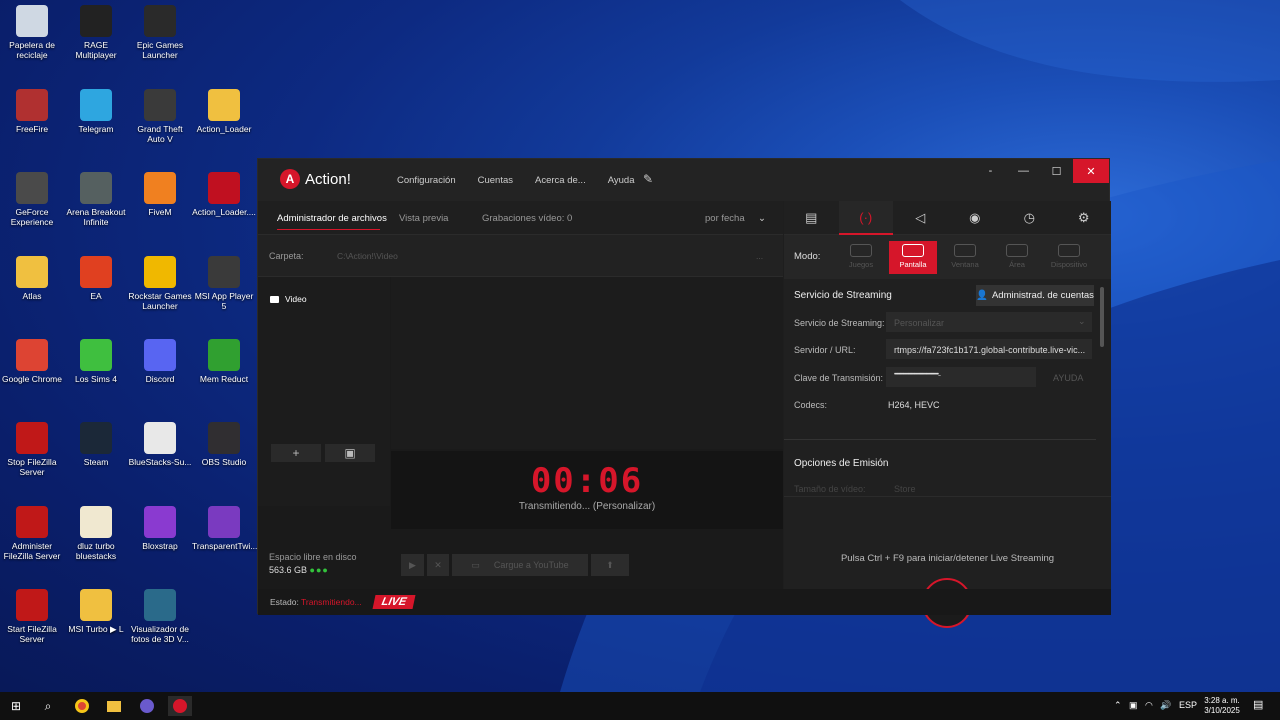 The width and height of the screenshot is (1280, 720). Describe the element at coordinates (725, 218) in the screenshot. I see `sort-select: por fecha` at that location.